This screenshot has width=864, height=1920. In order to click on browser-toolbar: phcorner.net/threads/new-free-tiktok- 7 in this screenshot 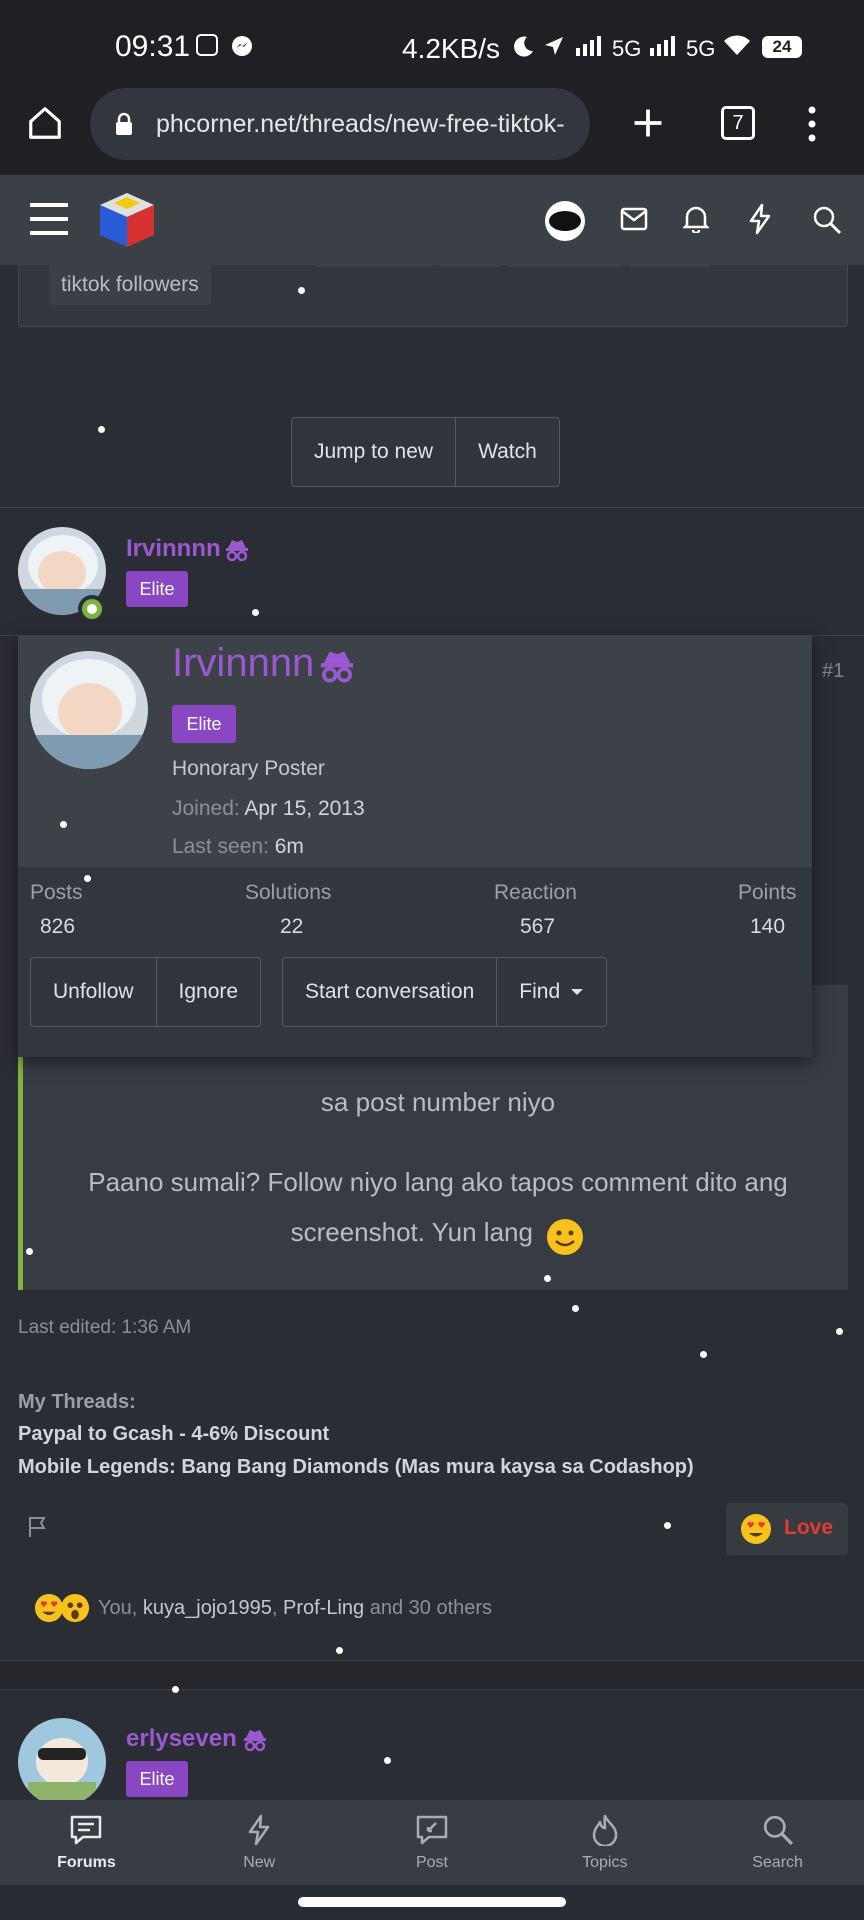, I will do `click(432, 127)`.